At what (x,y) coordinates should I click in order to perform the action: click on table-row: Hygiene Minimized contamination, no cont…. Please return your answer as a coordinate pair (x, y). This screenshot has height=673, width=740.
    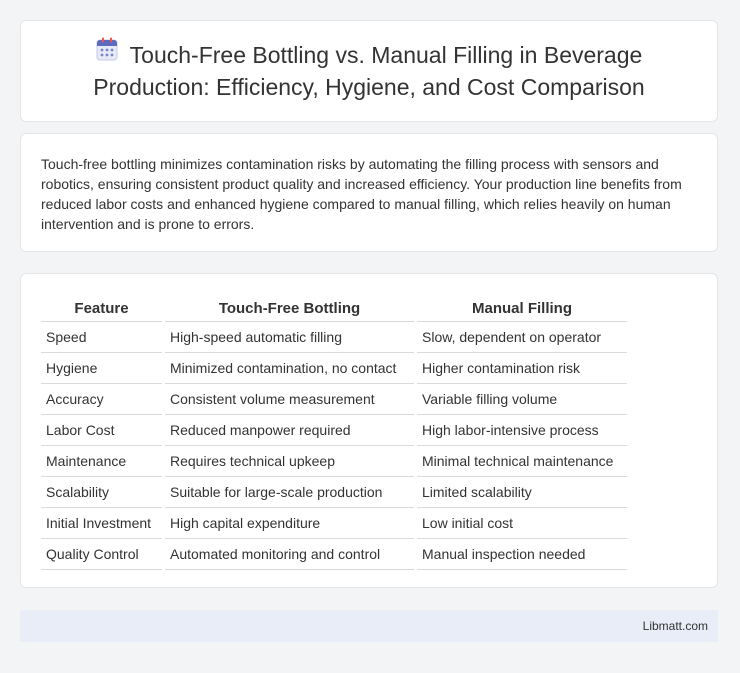
    Looking at the image, I should click on (334, 368).